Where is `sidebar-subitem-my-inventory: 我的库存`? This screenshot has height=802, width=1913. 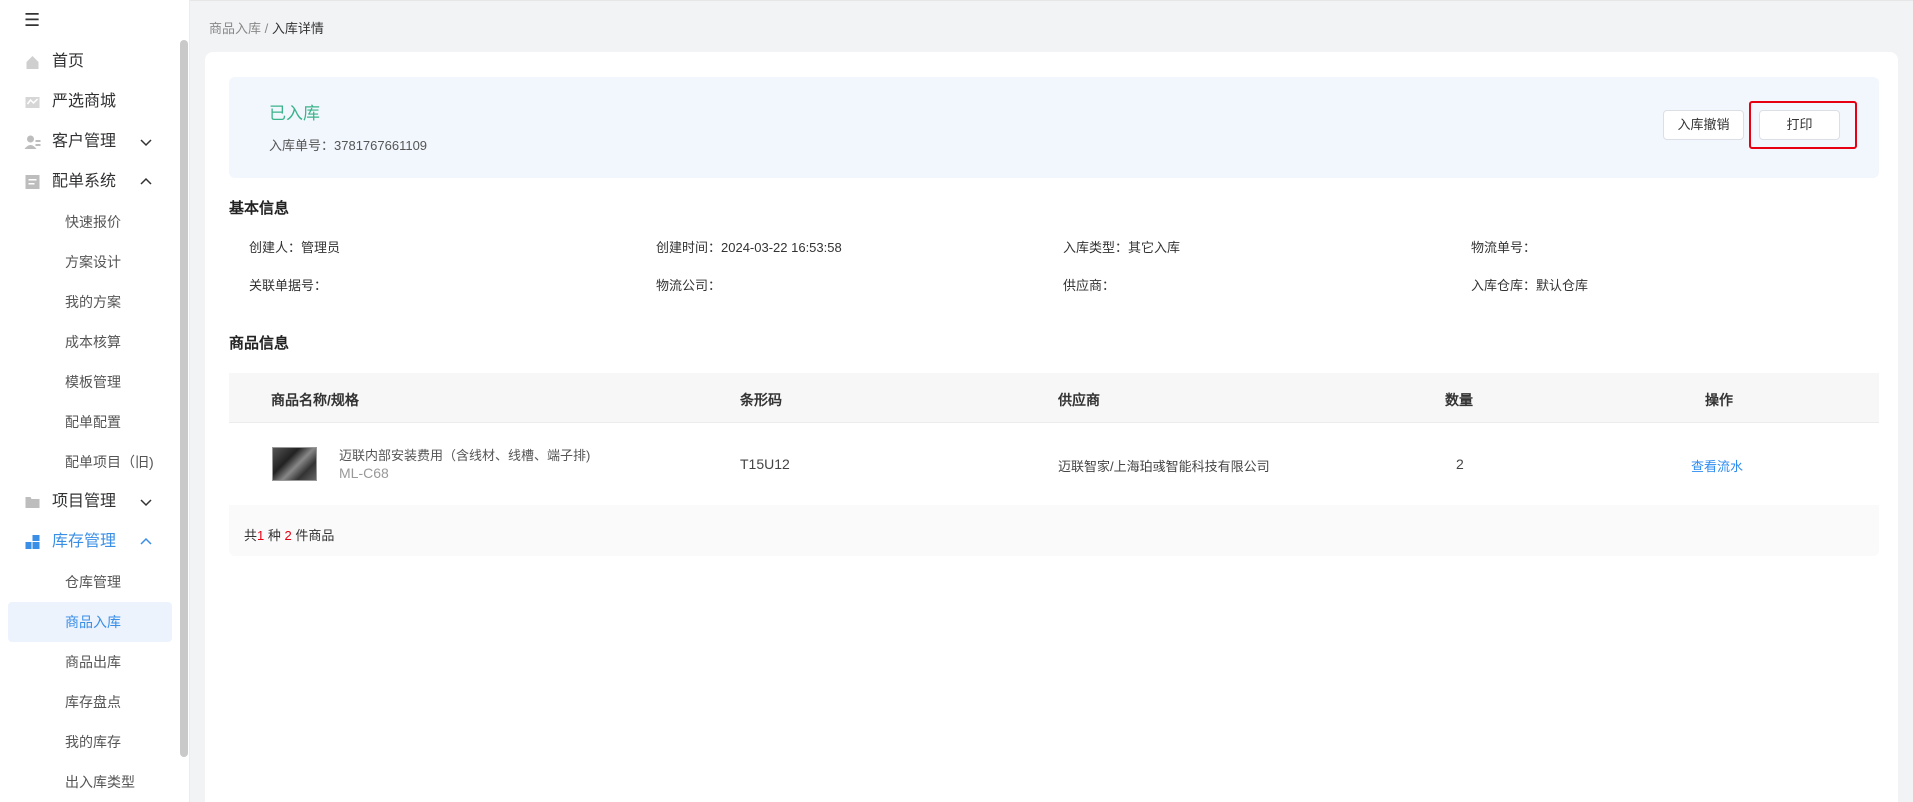
sidebar-subitem-my-inventory: 我的库存 is located at coordinates (90, 742).